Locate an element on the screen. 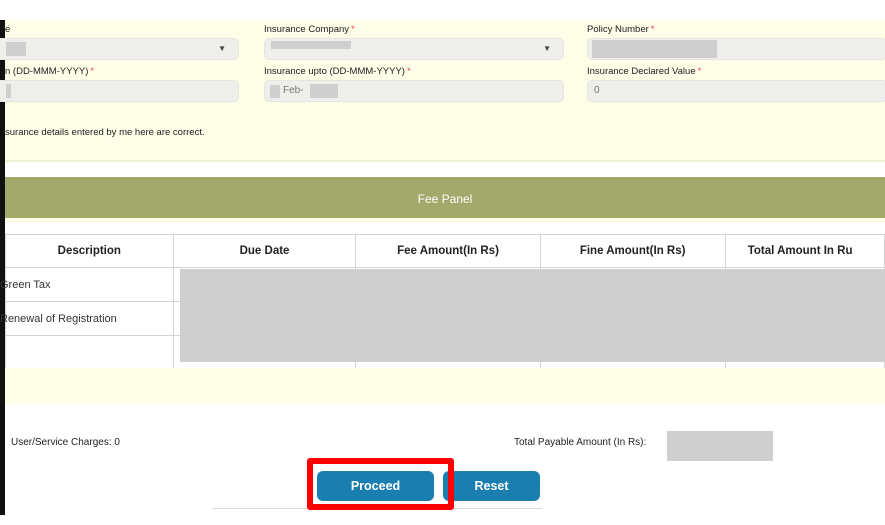 The image size is (885, 525). label-text: Insurance upto (DD-MMM-YYYY) is located at coordinates (334, 71).